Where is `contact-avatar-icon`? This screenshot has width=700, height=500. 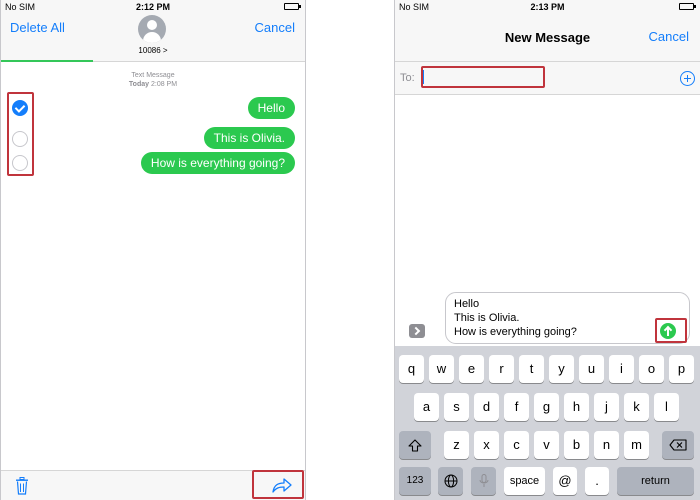
contact-avatar-icon is located at coordinates (152, 29).